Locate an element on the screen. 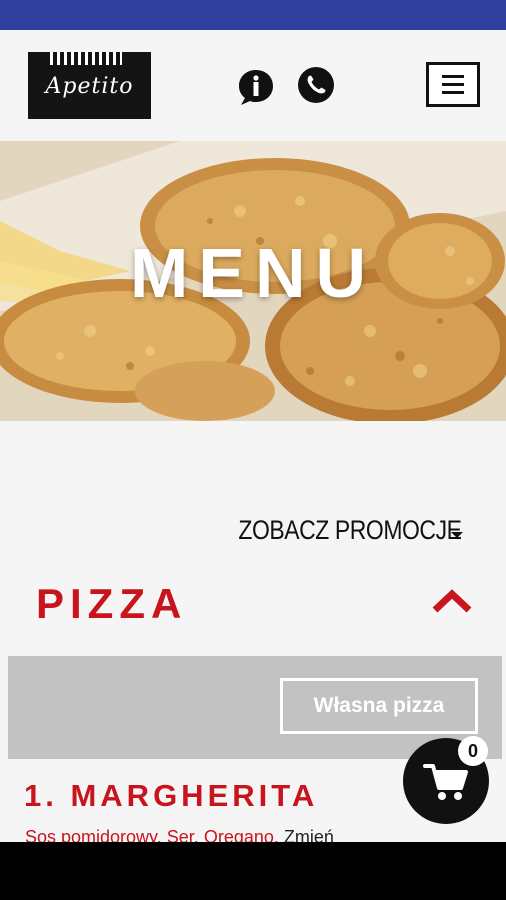 The width and height of the screenshot is (506, 900). product-title: 1. MARGHERITA is located at coordinates (171, 795).